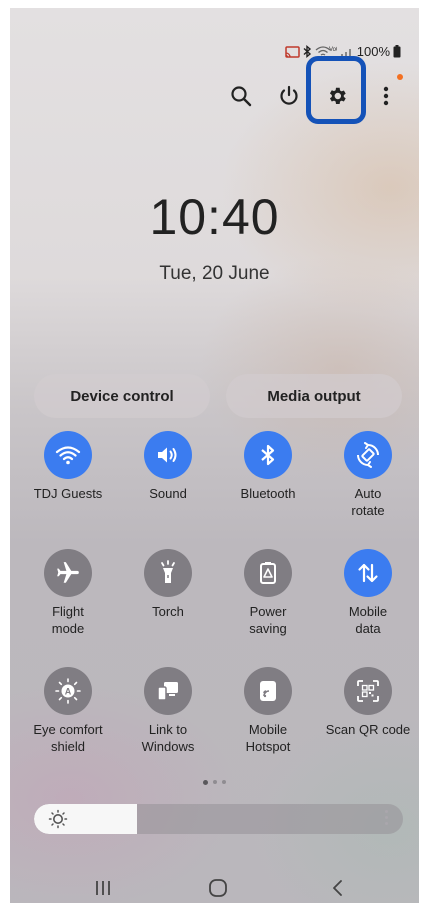  I want to click on clock-date: Tue, 20 June, so click(214, 273).